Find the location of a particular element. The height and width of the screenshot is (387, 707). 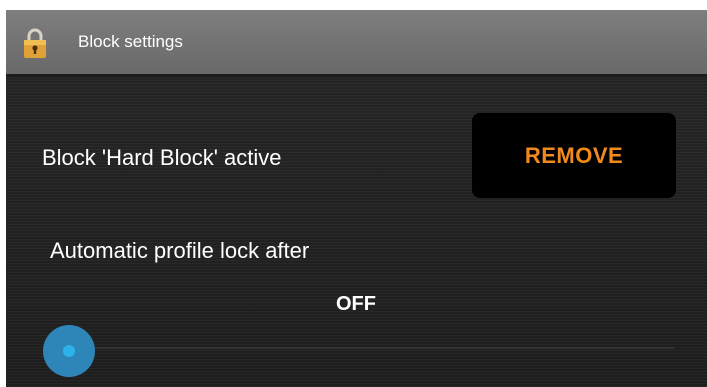

header-title: Block settings is located at coordinates (130, 41).